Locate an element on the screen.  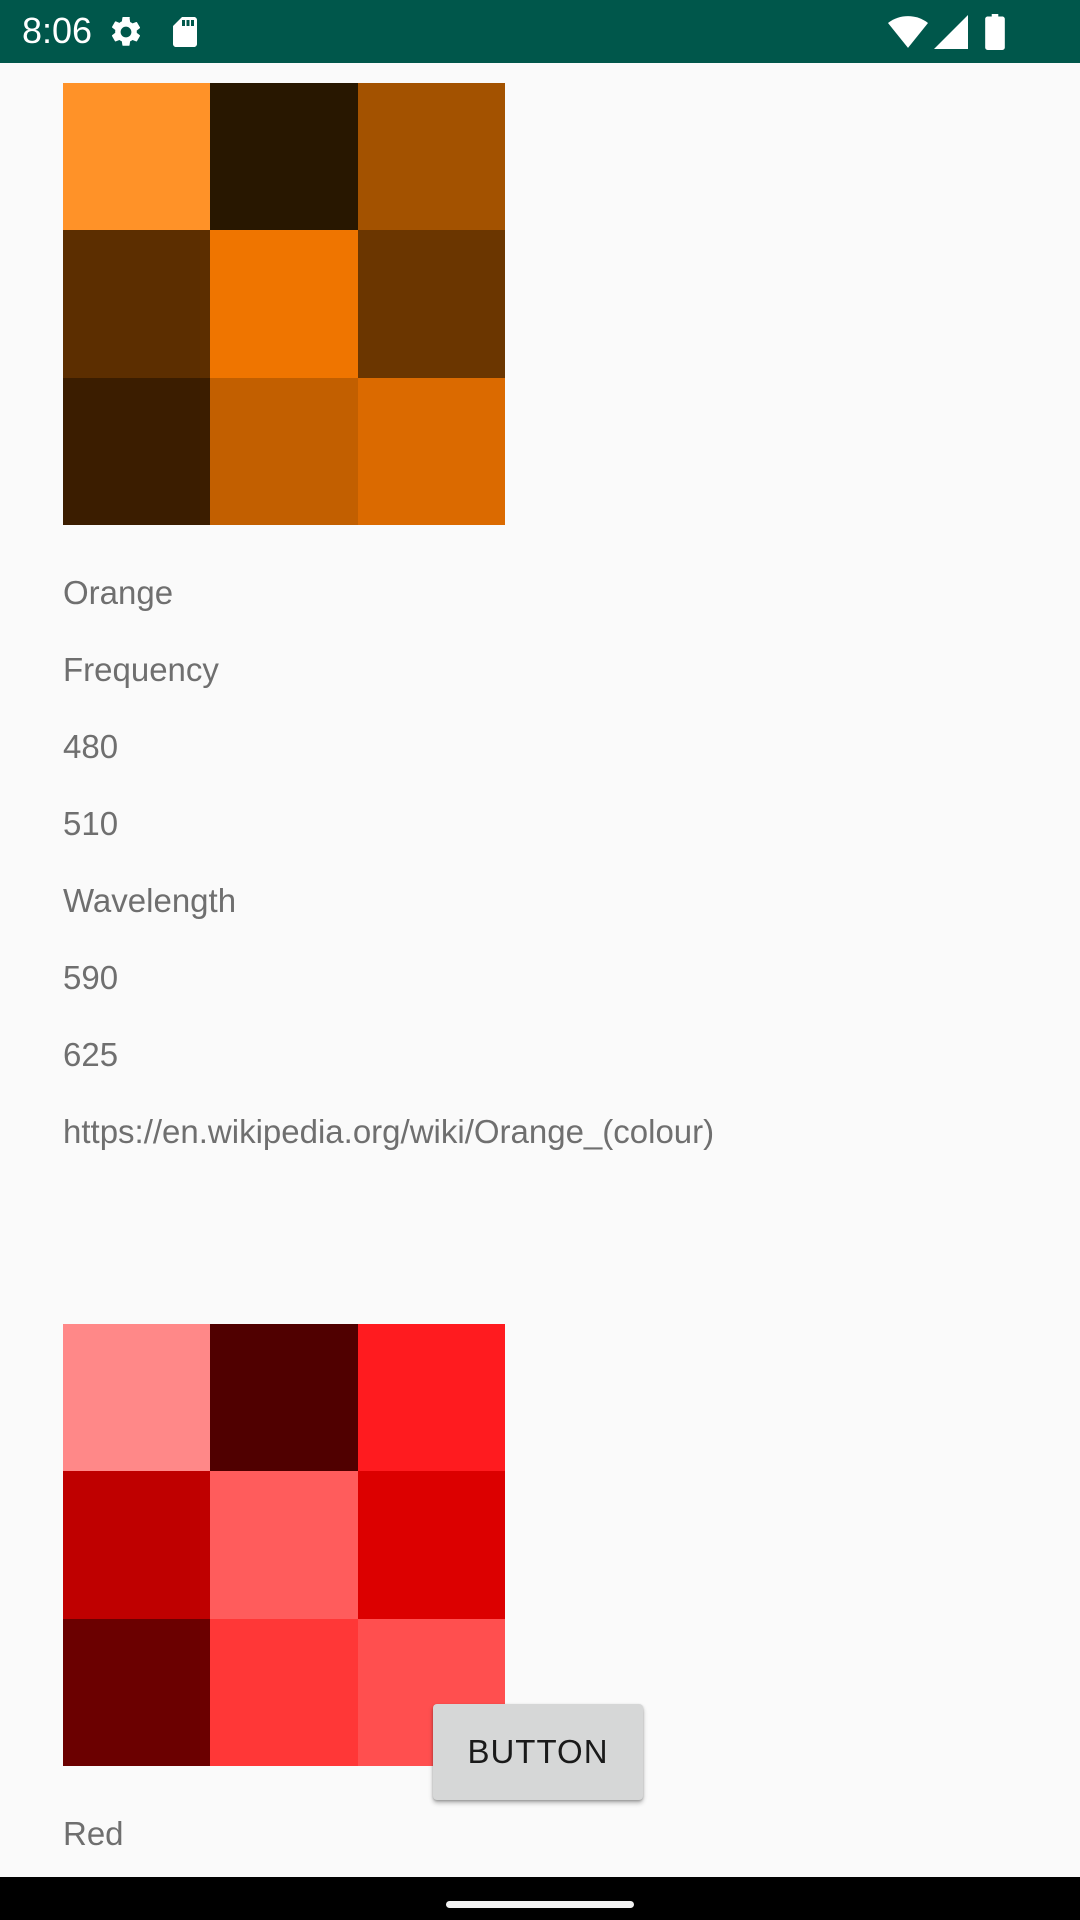
orange-swatch-grid is located at coordinates (284, 304).